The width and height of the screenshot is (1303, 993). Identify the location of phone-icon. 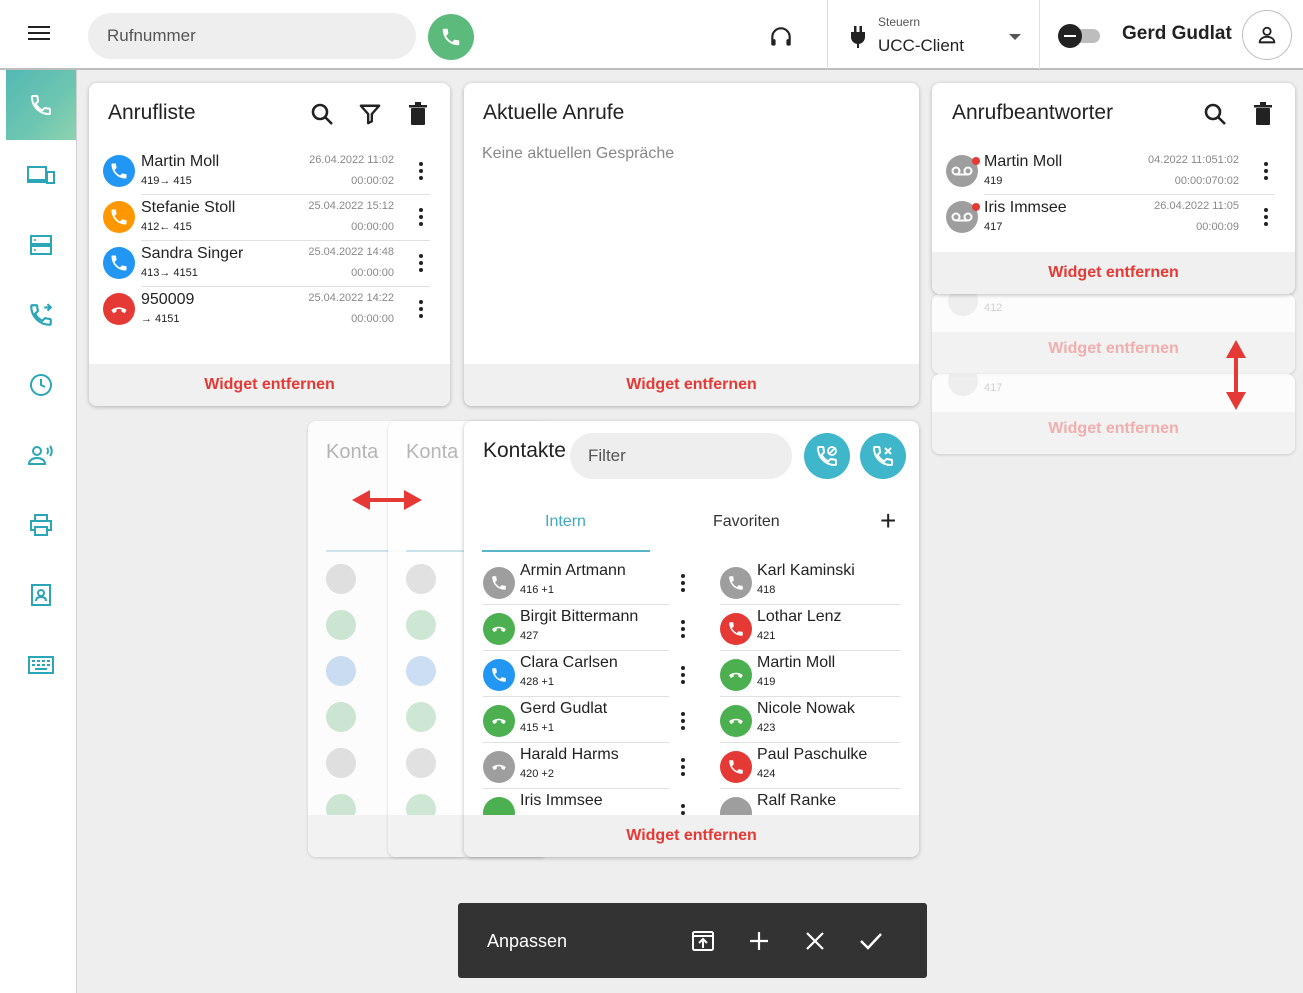
(451, 37).